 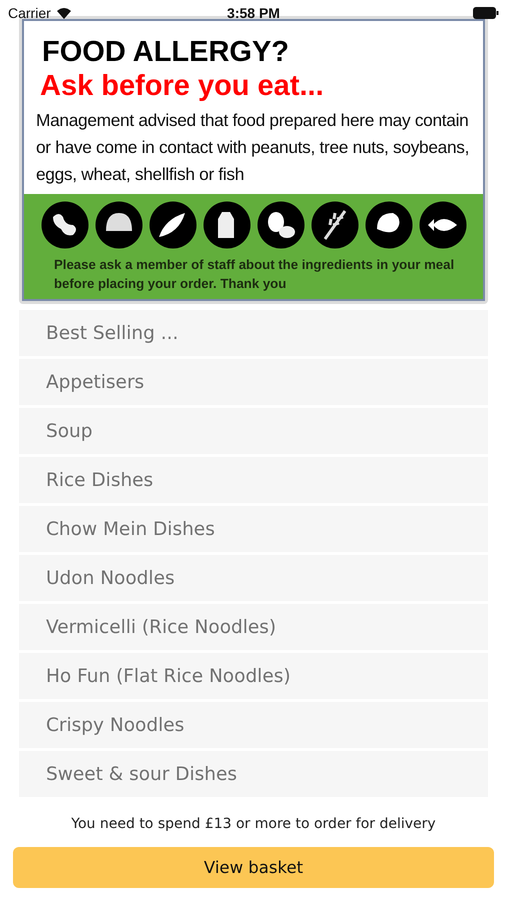 What do you see at coordinates (253, 529) in the screenshot?
I see `category-item: Chow Mein Dishes` at bounding box center [253, 529].